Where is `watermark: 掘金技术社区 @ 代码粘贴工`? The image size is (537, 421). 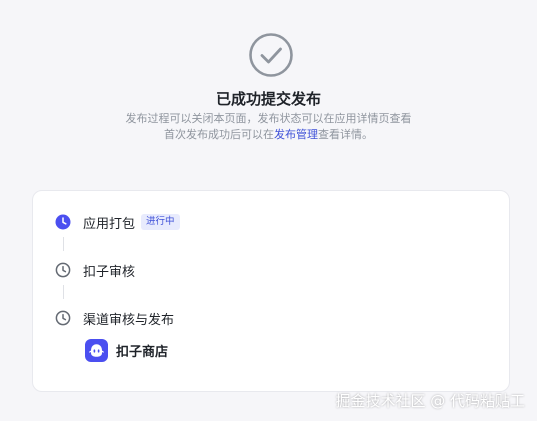 watermark: 掘金技术社区 @ 代码粘贴工 is located at coordinates (430, 401).